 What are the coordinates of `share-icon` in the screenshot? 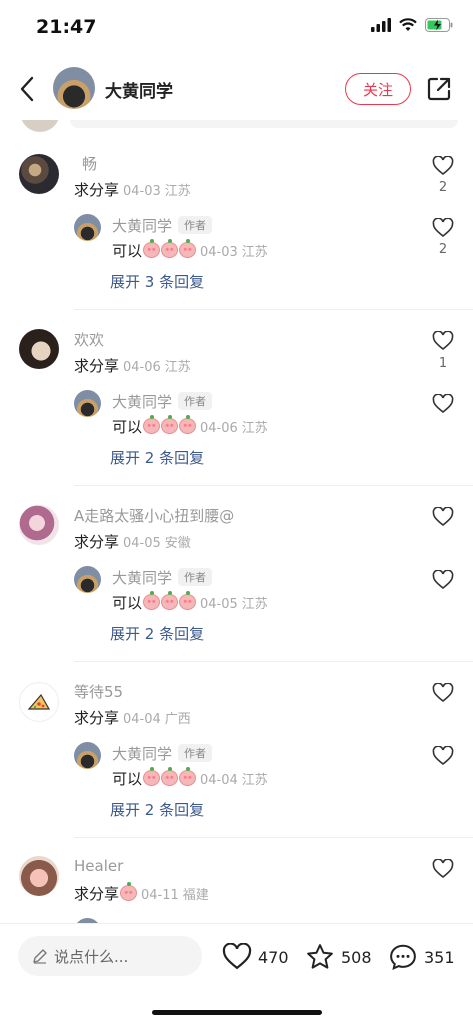 It's located at (439, 89).